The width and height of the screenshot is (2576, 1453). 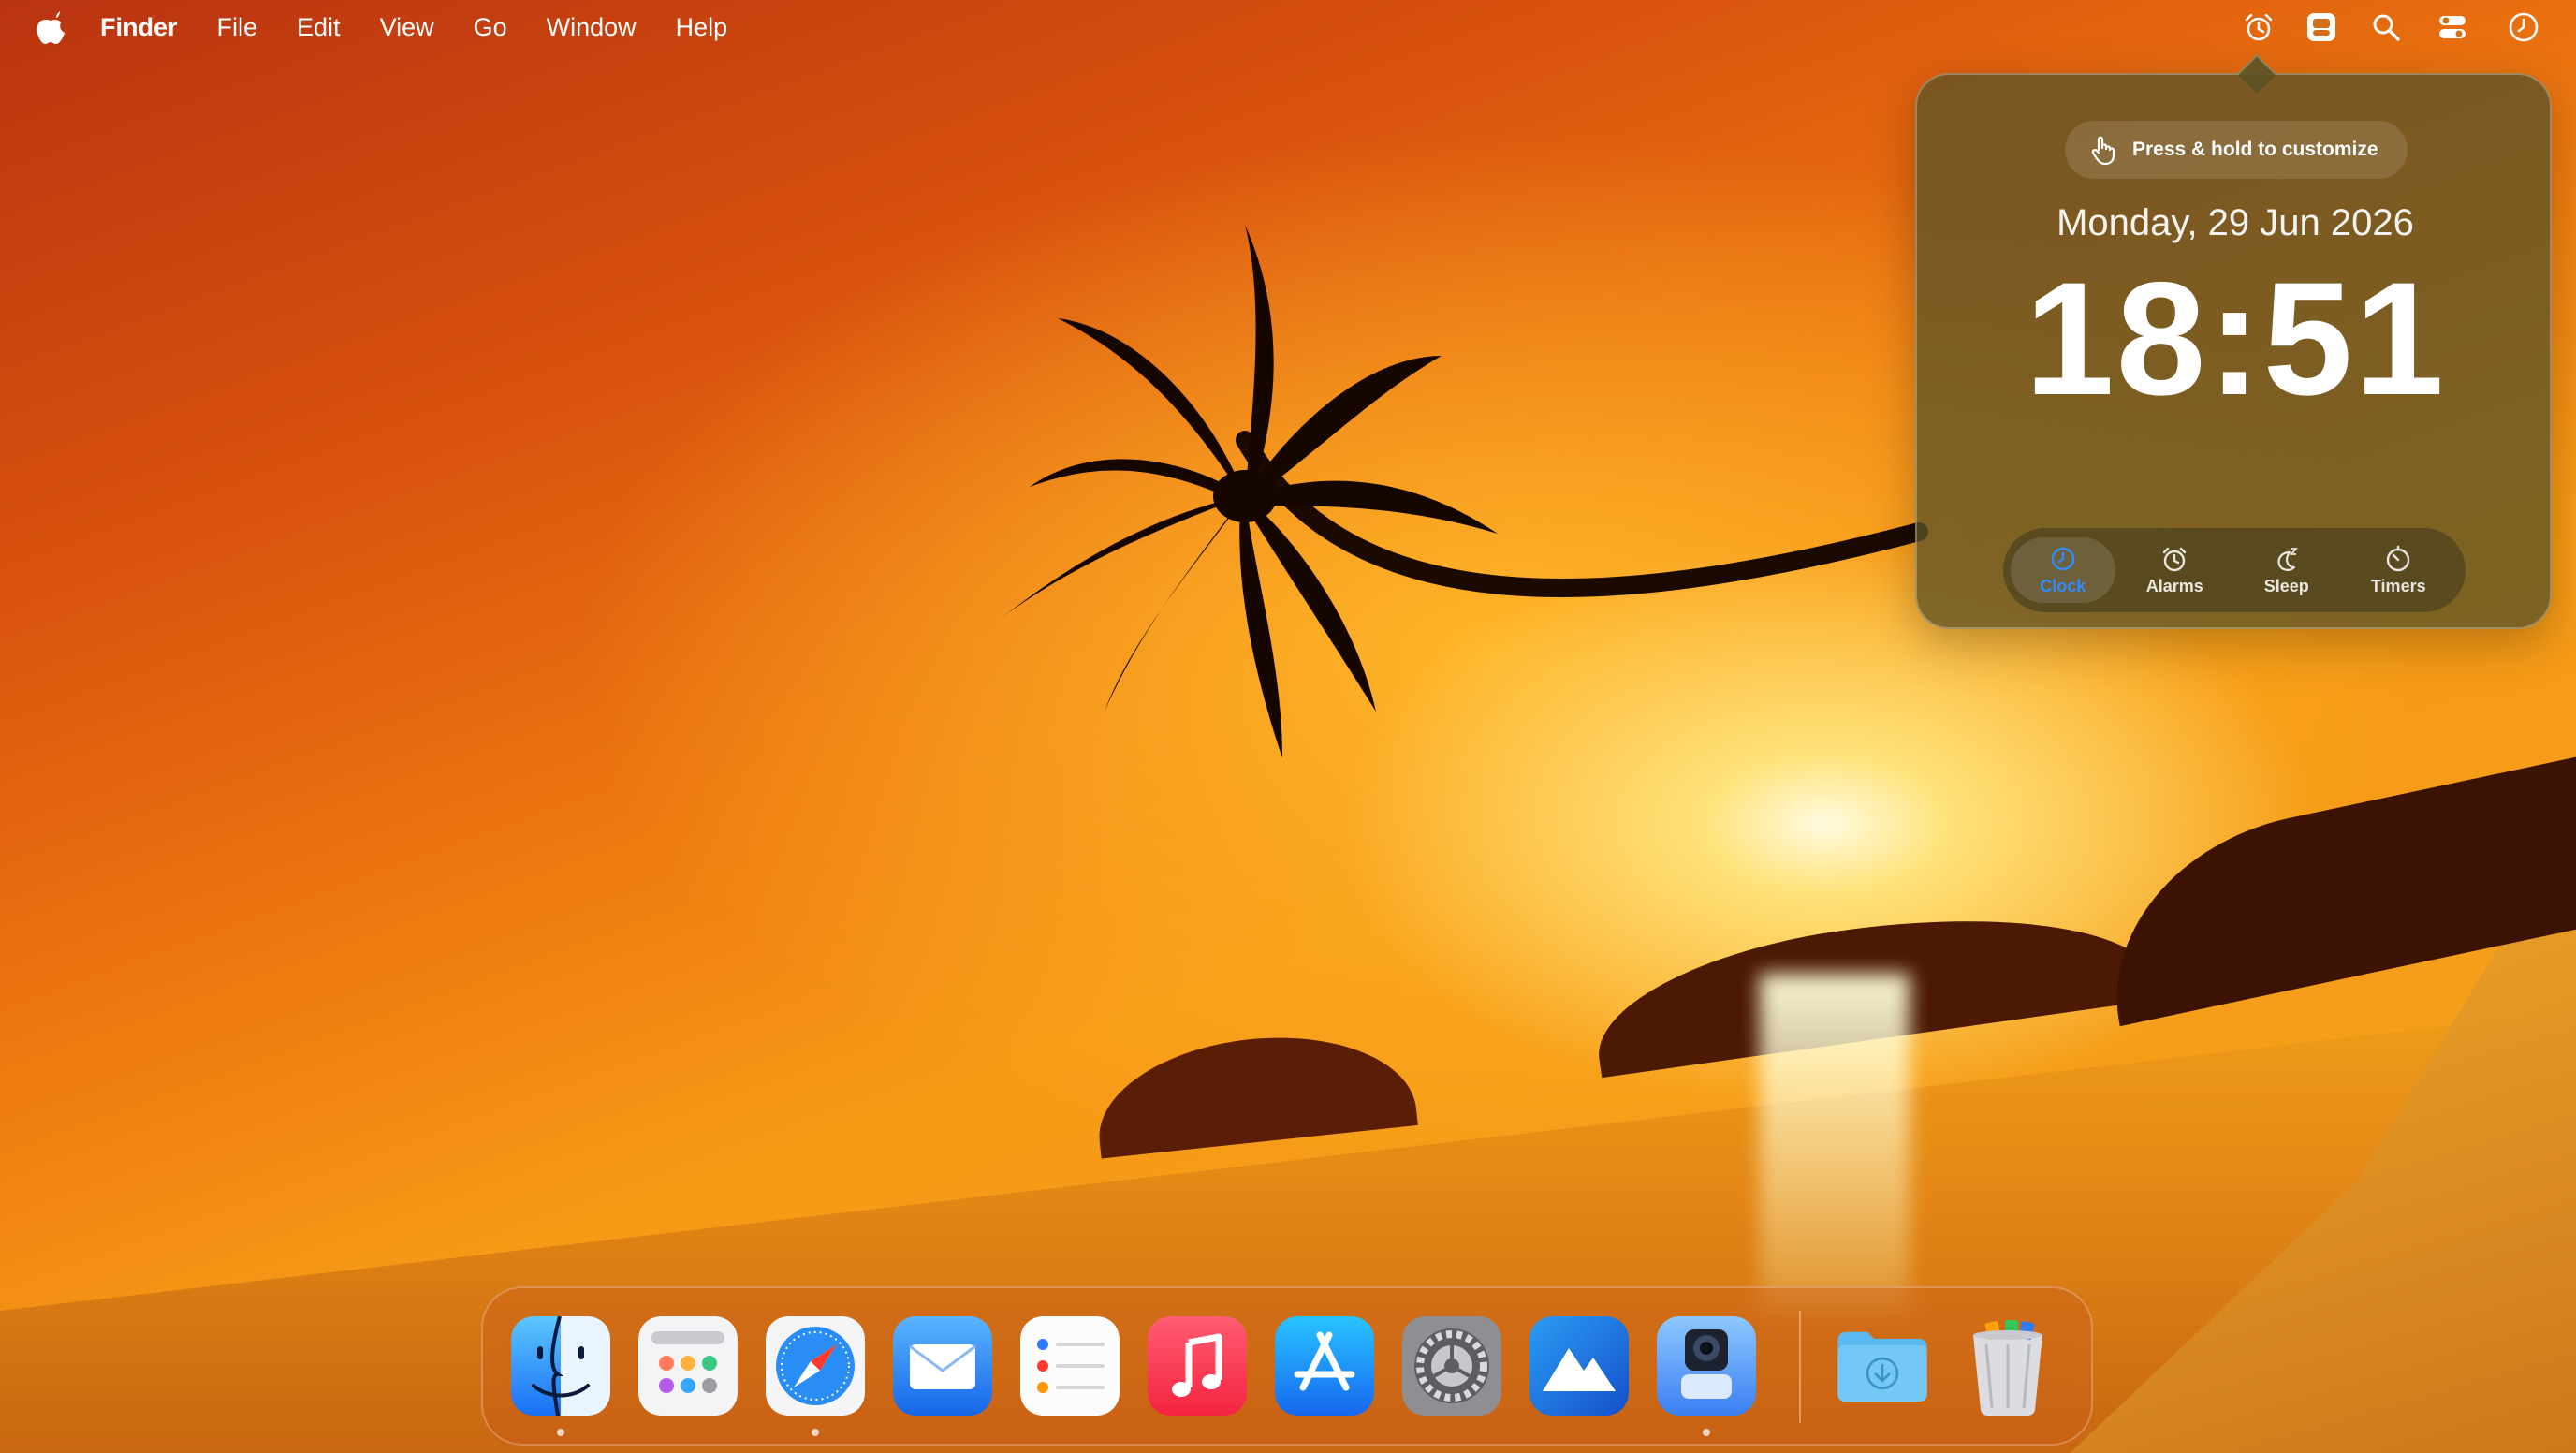 What do you see at coordinates (1883, 1366) in the screenshot?
I see `downloads-folder-icon` at bounding box center [1883, 1366].